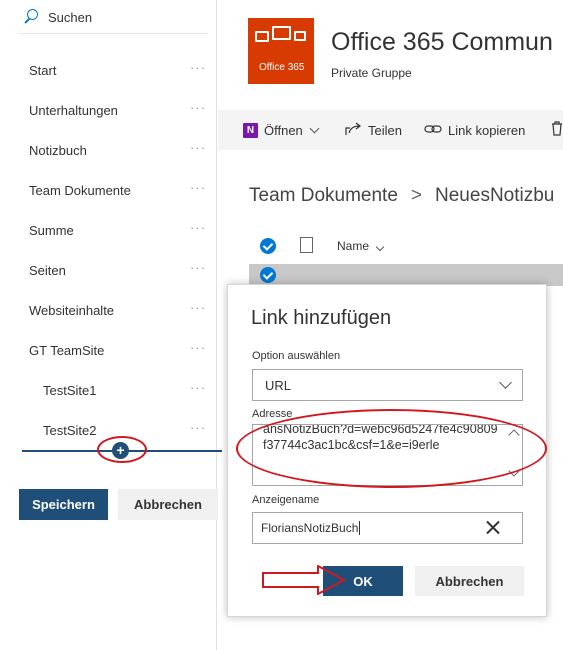 The image size is (563, 650). What do you see at coordinates (268, 275) in the screenshot?
I see `row-checkbox` at bounding box center [268, 275].